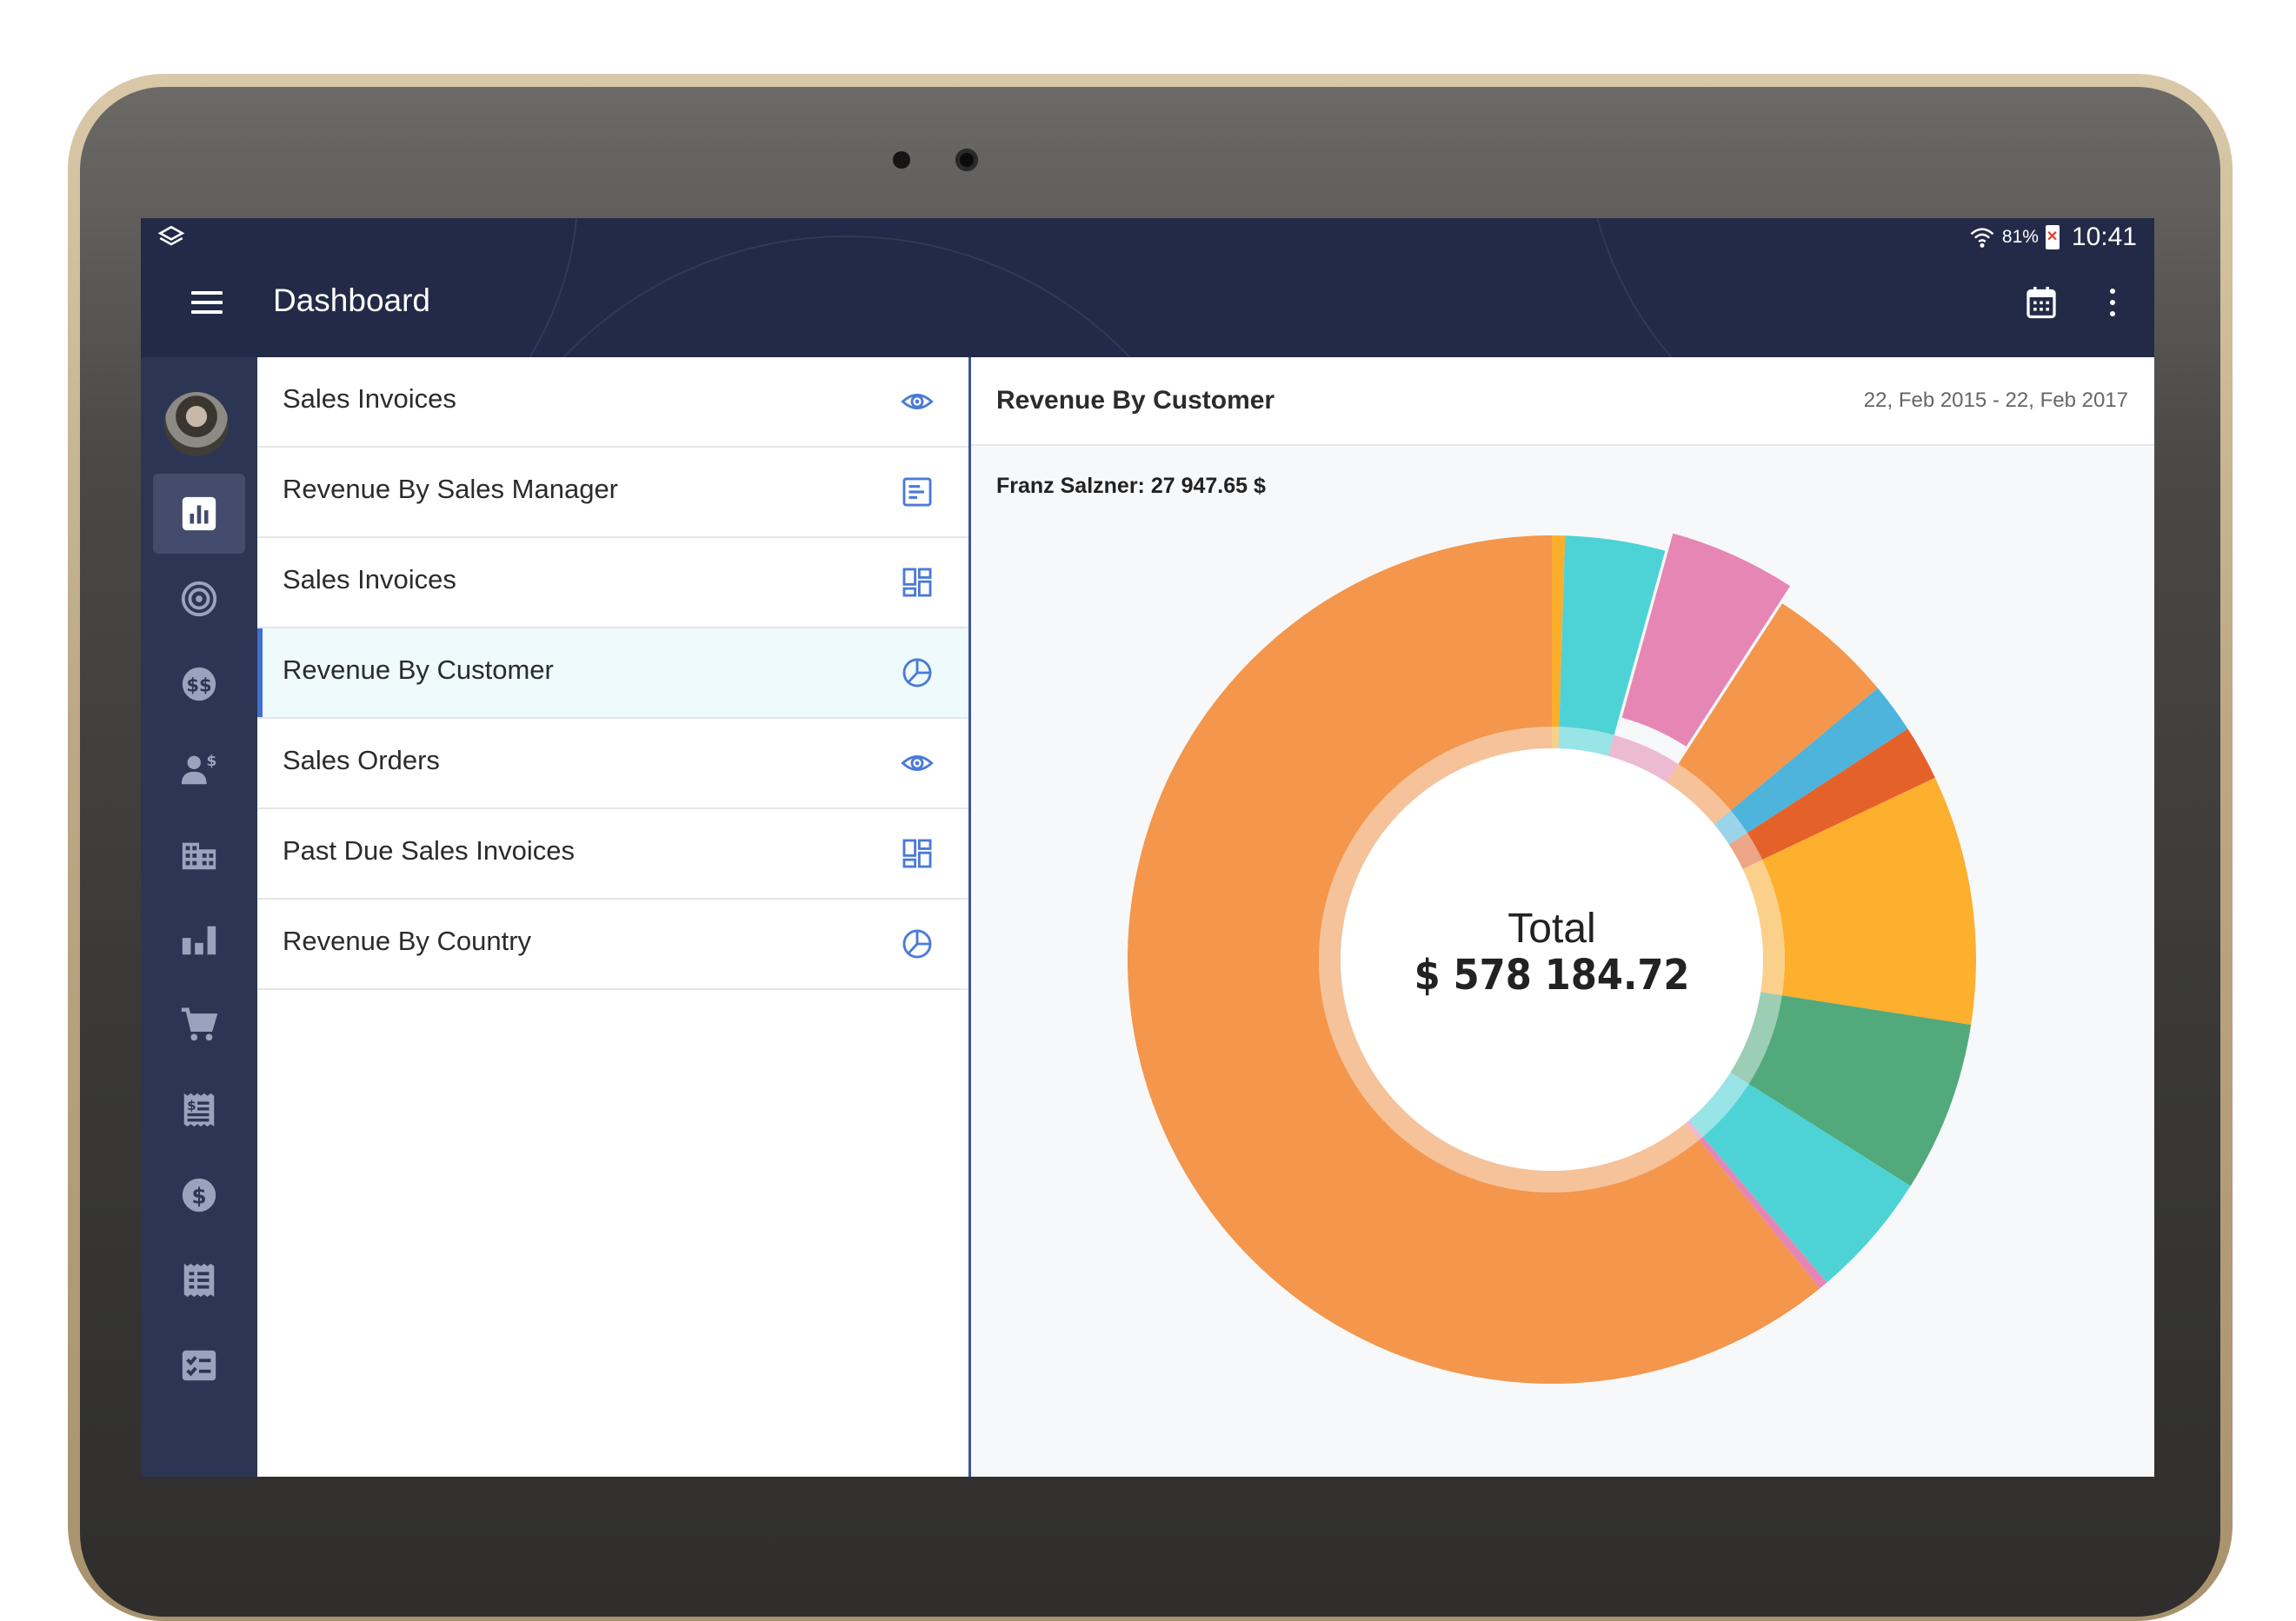 The image size is (2296, 1621). What do you see at coordinates (1982, 238) in the screenshot?
I see `wifi-icon` at bounding box center [1982, 238].